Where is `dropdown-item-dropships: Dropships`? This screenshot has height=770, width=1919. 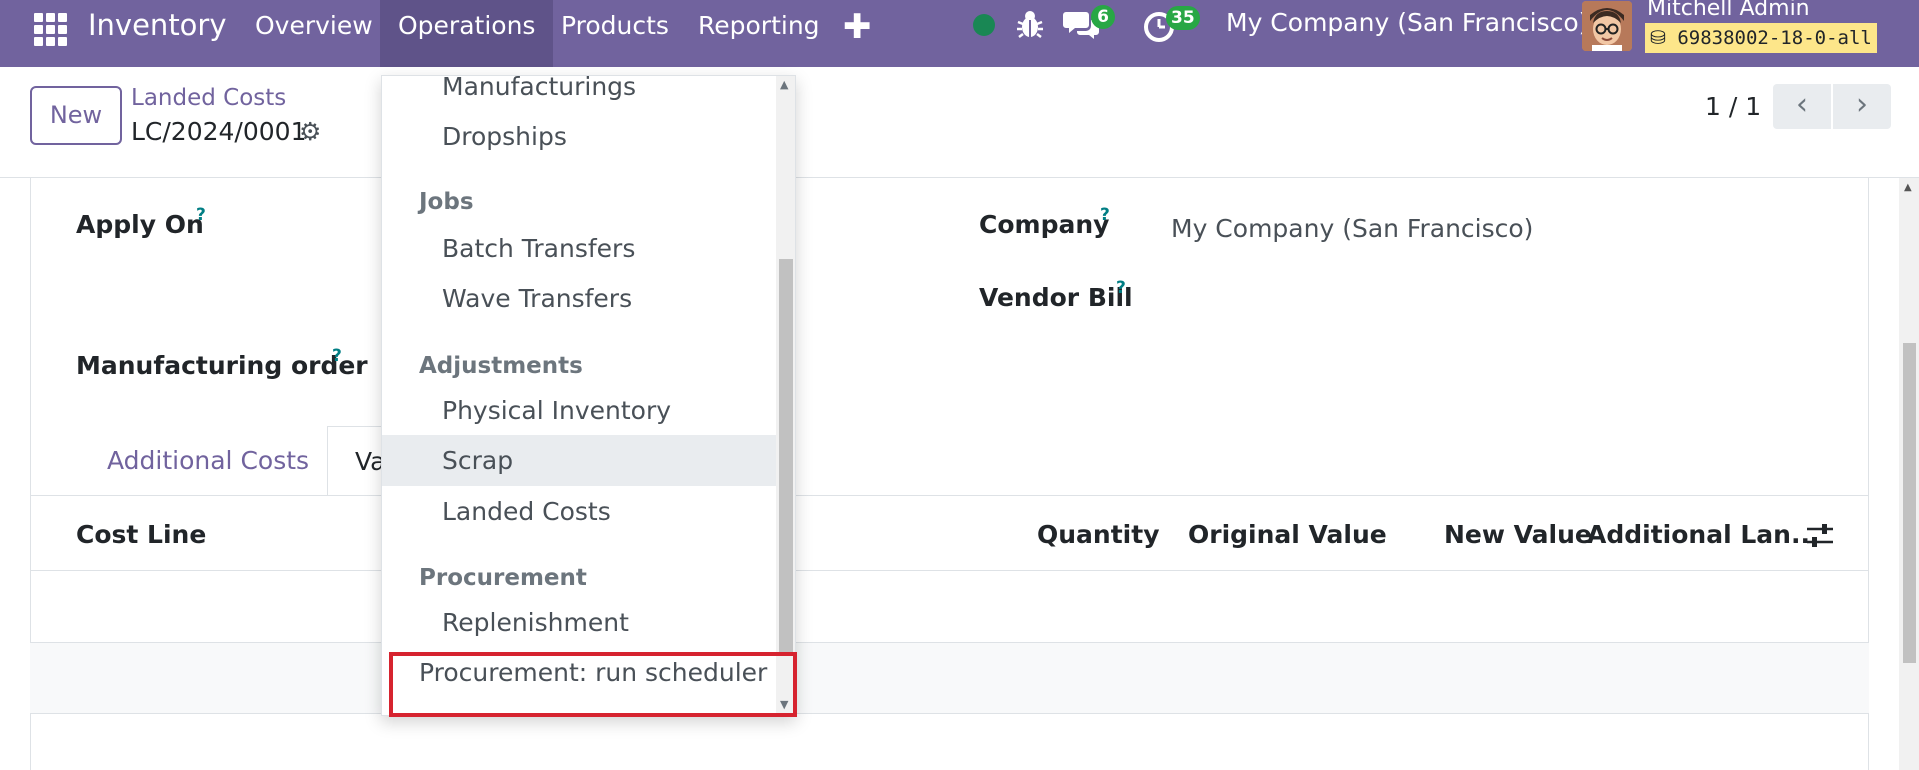
dropdown-item-dropships: Dropships is located at coordinates (579, 136).